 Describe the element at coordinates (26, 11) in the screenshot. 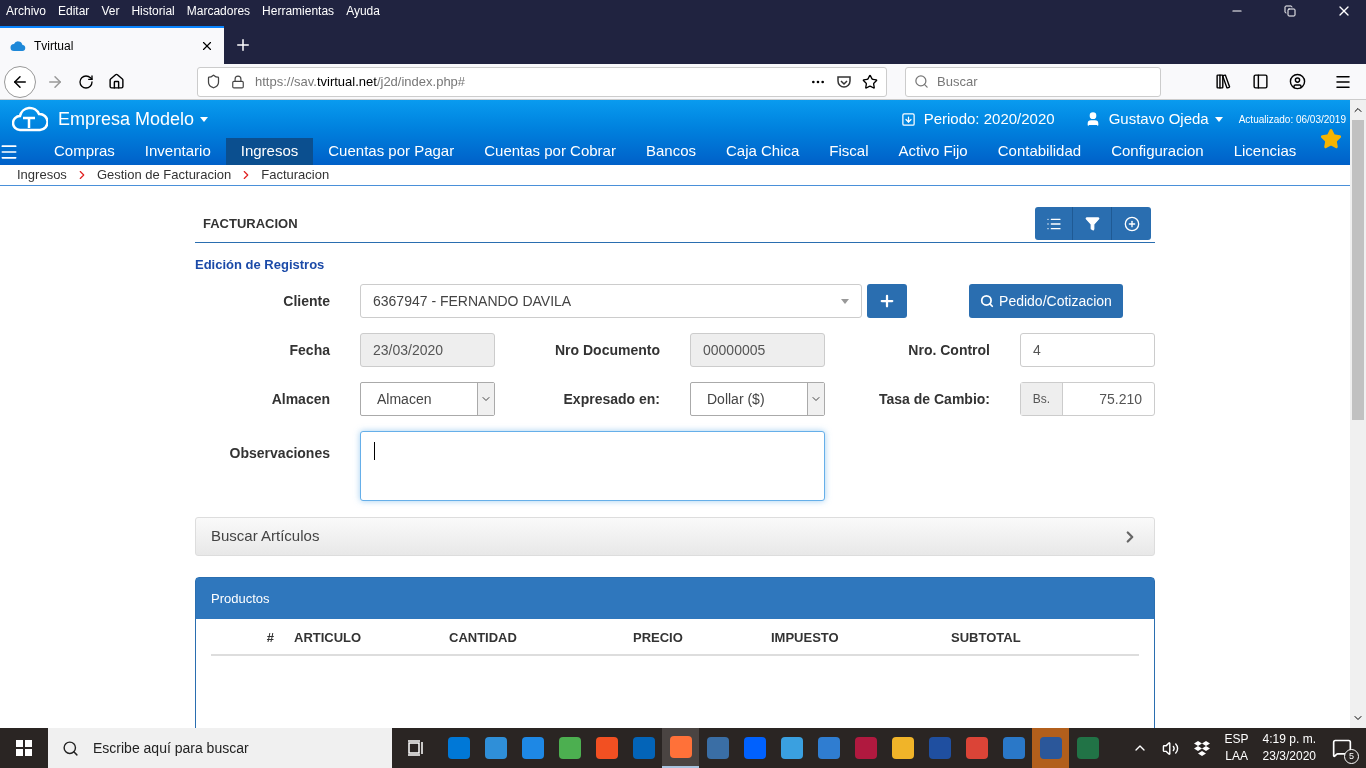

I see `menu-item: Archivo` at that location.